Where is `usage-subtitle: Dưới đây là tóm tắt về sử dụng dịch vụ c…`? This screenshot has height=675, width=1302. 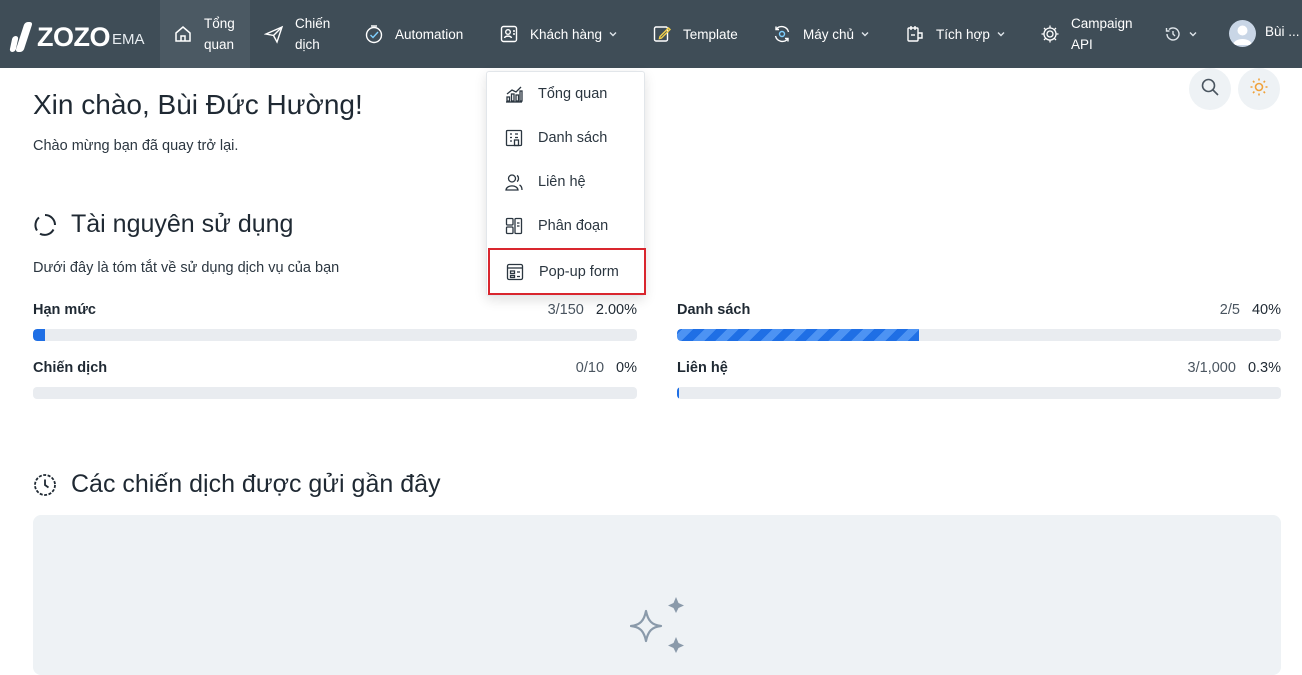 usage-subtitle: Dưới đây là tóm tắt về sử dụng dịch vụ c… is located at coordinates (186, 268).